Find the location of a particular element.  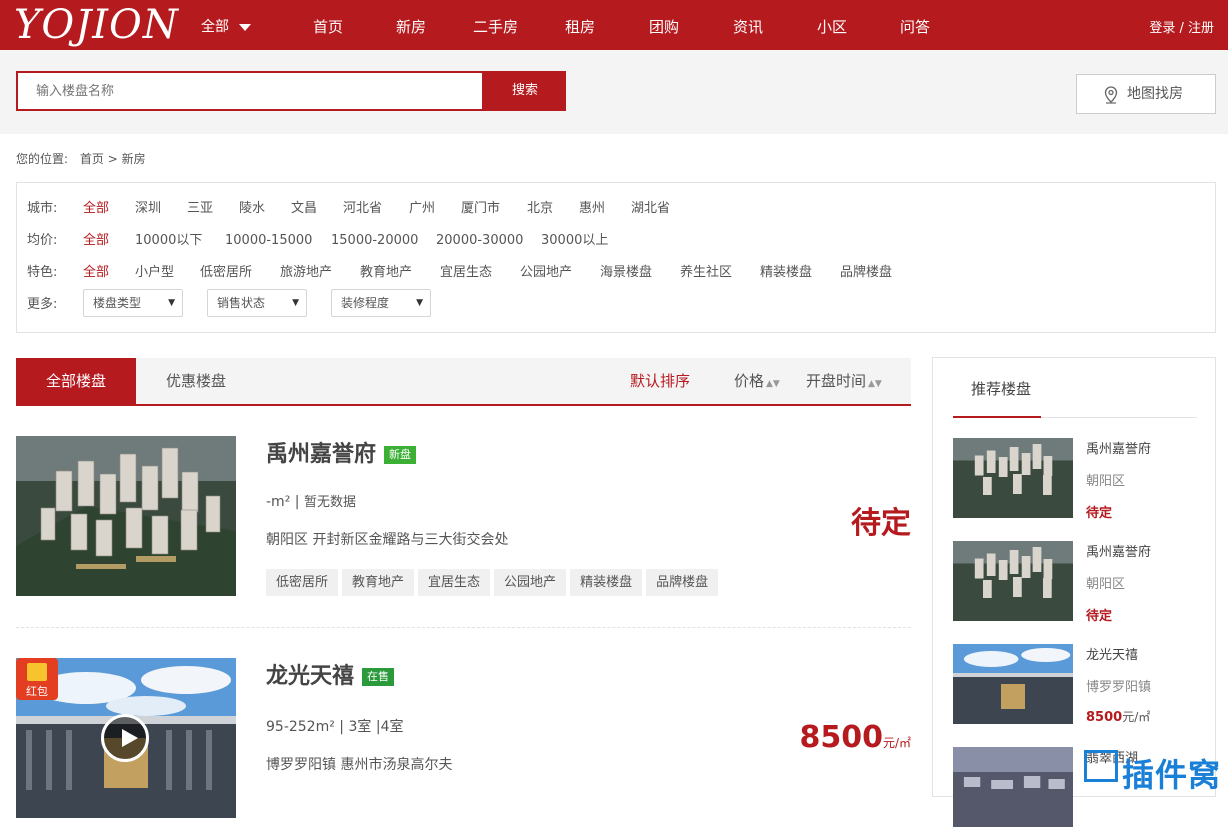

listing-name: 禹州嘉誉府 新盘 is located at coordinates (341, 452).